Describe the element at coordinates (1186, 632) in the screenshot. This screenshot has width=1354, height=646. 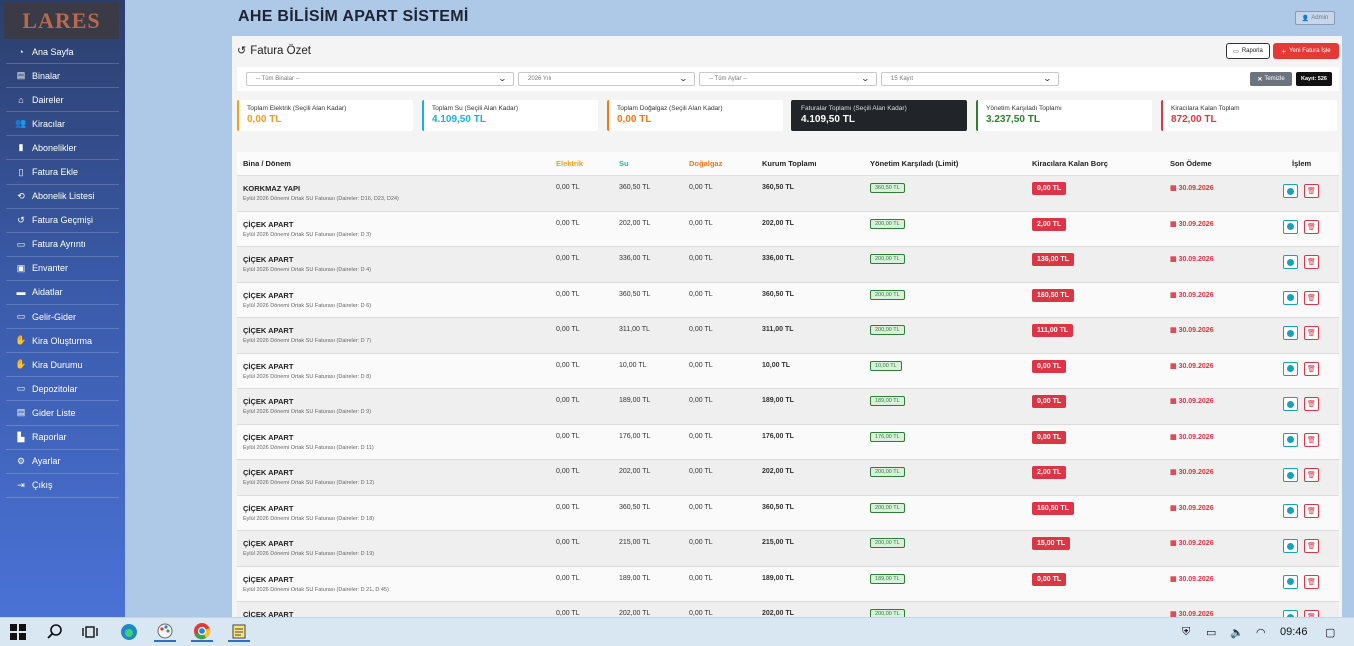
I see `shield-icon: ⛨` at that location.